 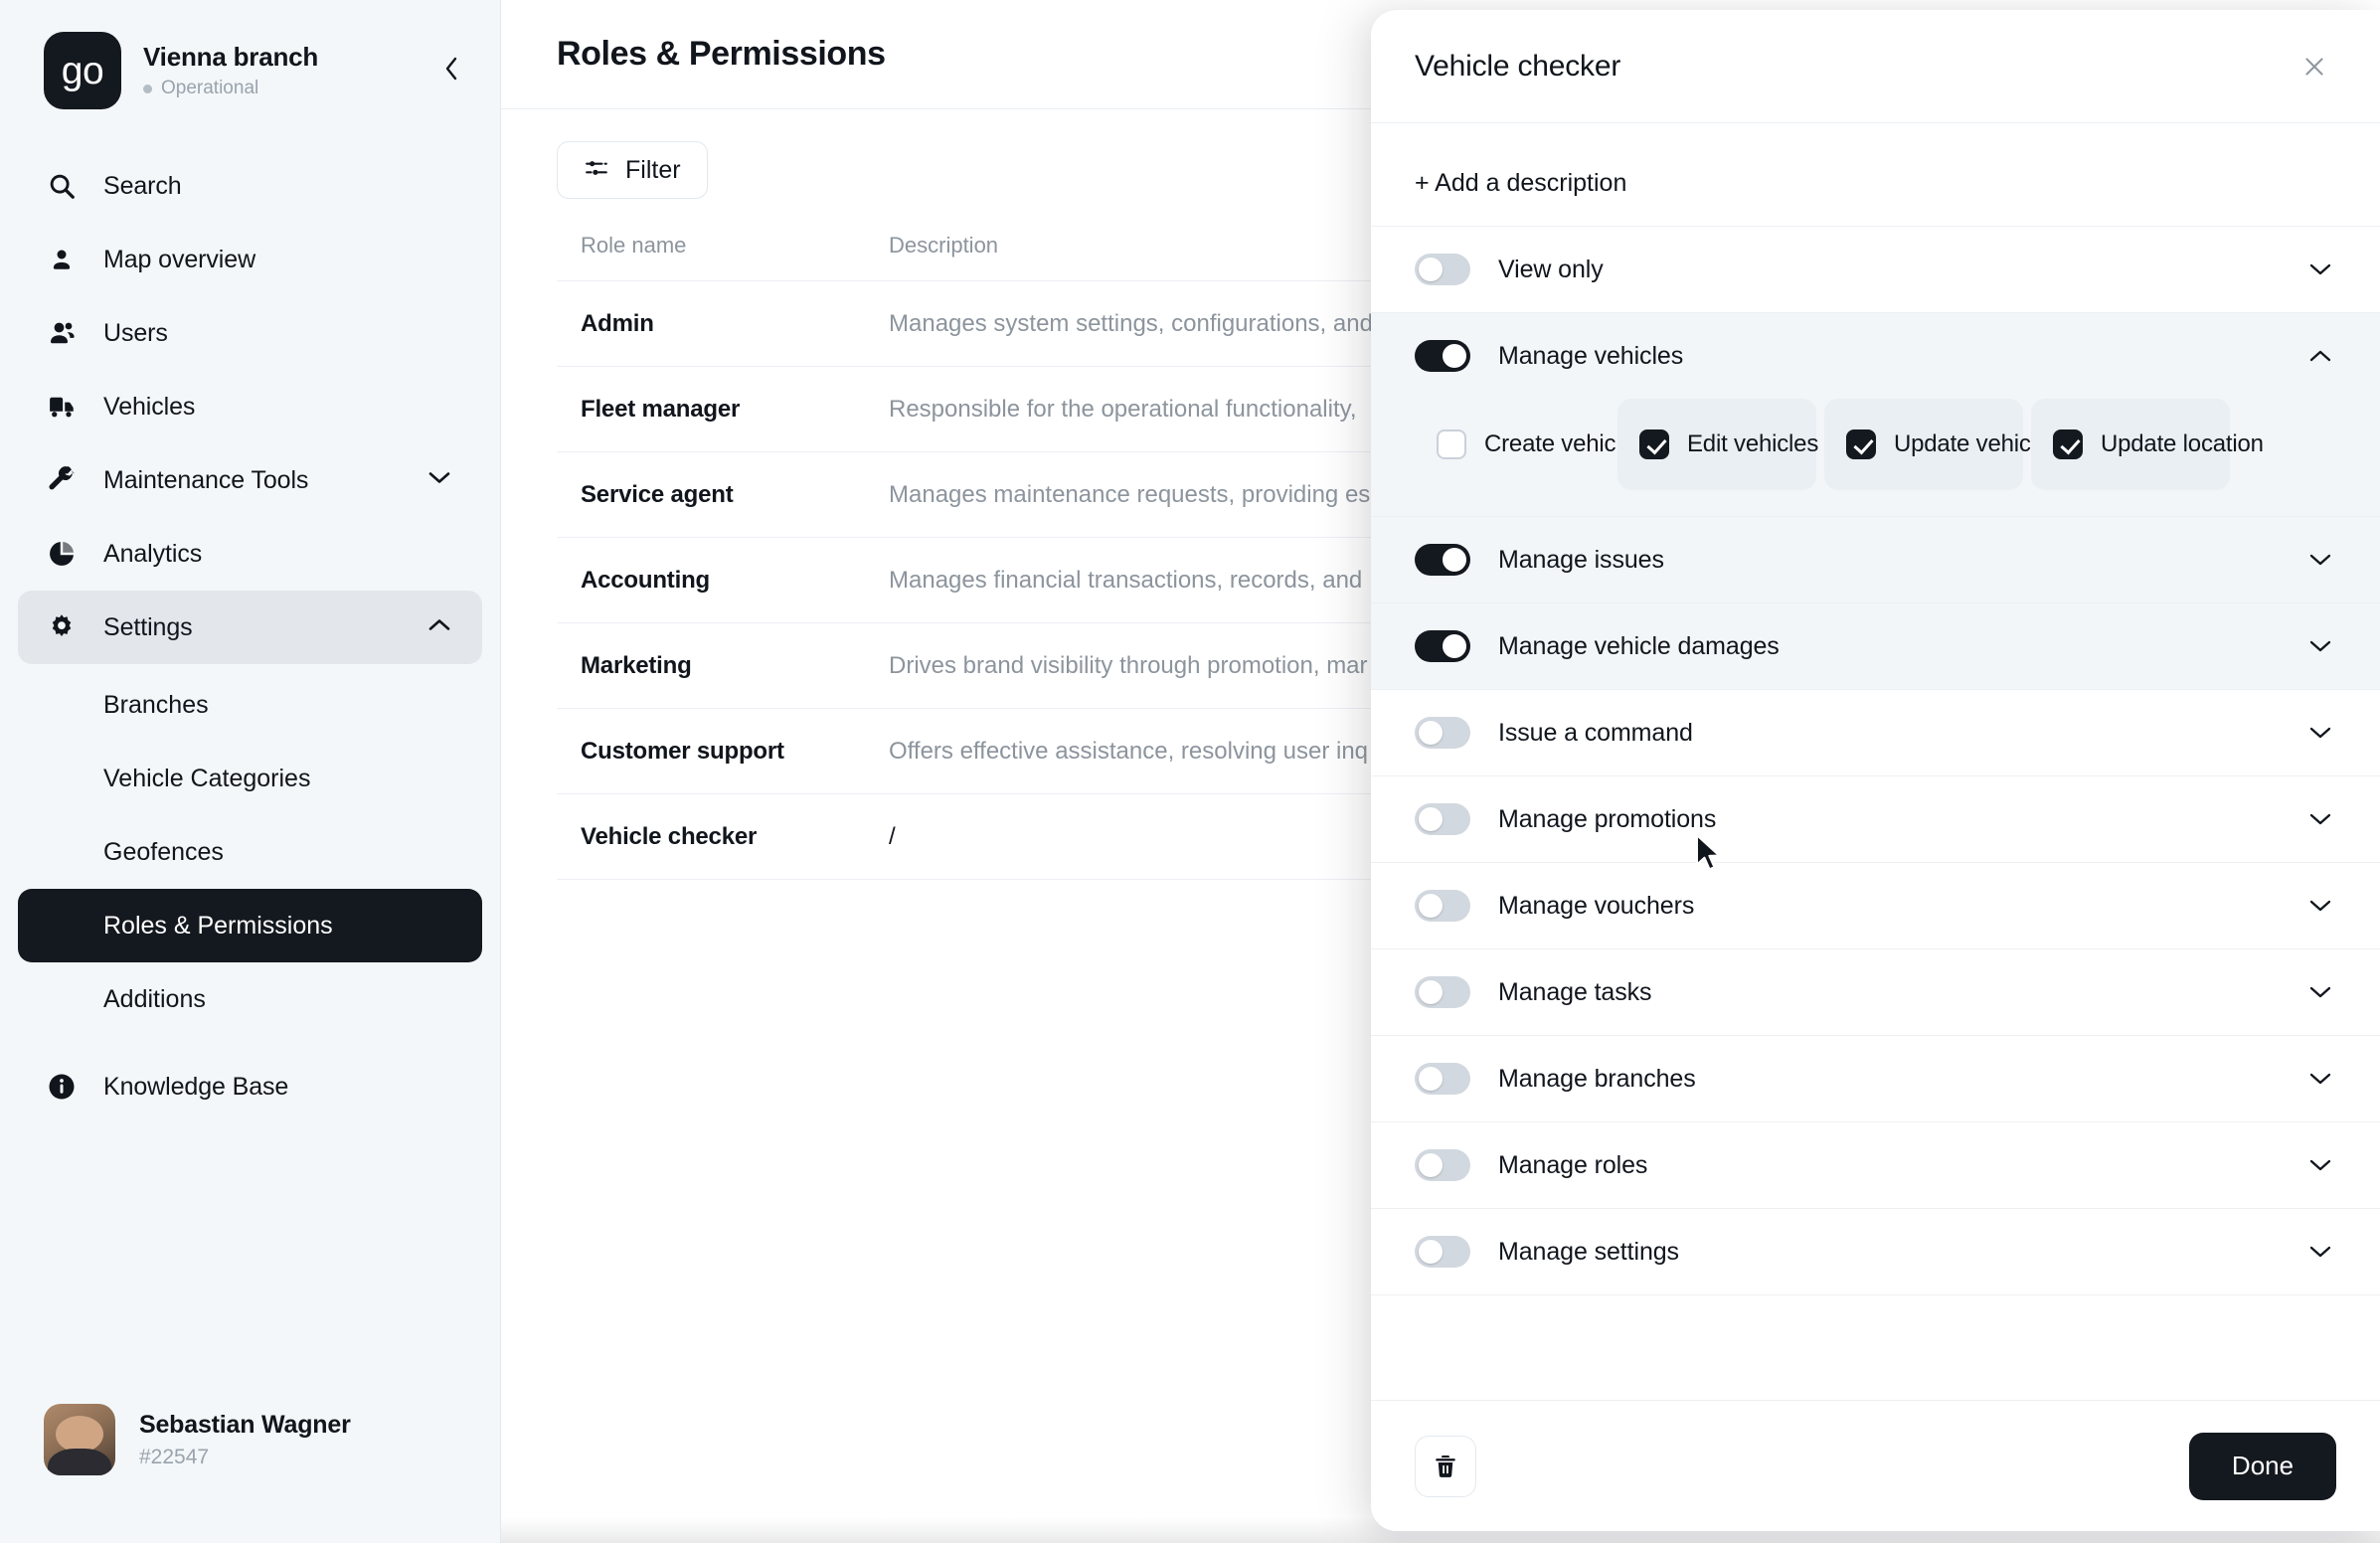 What do you see at coordinates (163, 852) in the screenshot?
I see `sidebar-subitem-label: Geofences` at bounding box center [163, 852].